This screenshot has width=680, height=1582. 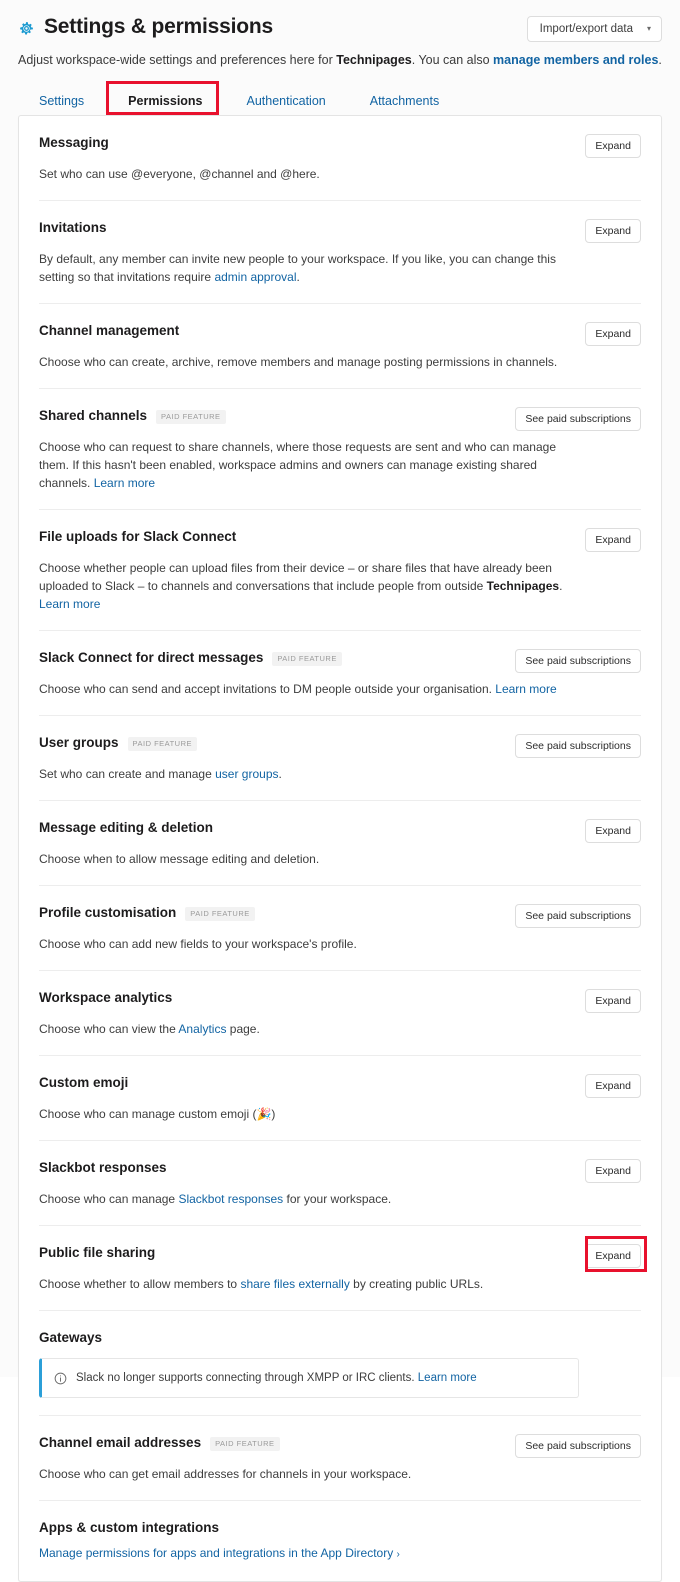 What do you see at coordinates (340, 146) in the screenshot?
I see `section-head: Messaging Expand` at bounding box center [340, 146].